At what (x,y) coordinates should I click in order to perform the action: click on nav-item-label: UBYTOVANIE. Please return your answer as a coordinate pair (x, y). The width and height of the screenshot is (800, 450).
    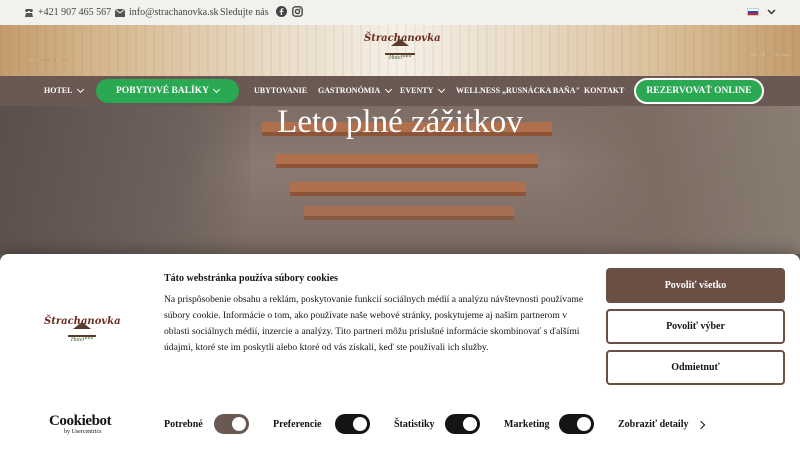
    Looking at the image, I should click on (281, 90).